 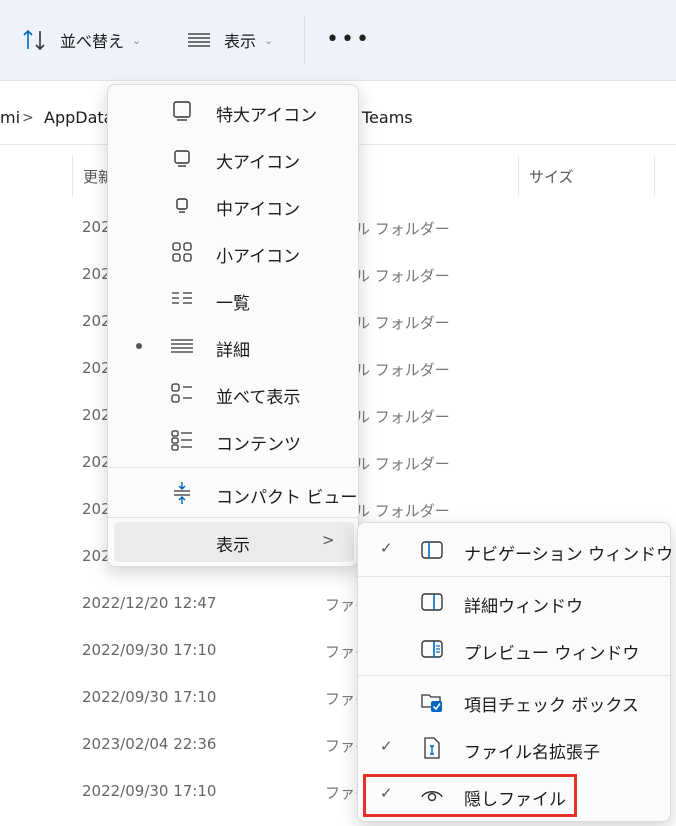 What do you see at coordinates (233, 299) in the screenshot?
I see `menu-item-list: 一覧` at bounding box center [233, 299].